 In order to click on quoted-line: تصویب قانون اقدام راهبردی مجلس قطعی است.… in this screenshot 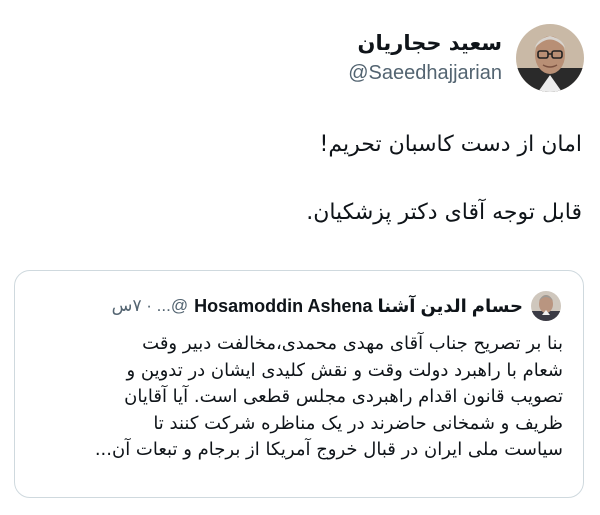, I will do `click(343, 396)`.